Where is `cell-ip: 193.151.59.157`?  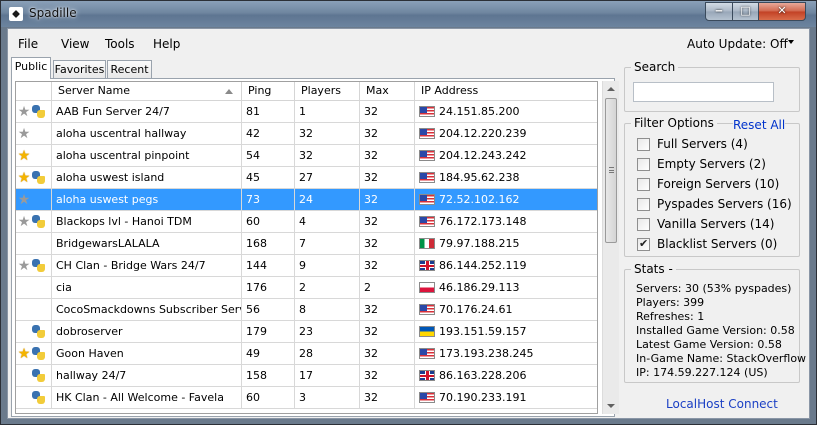 cell-ip: 193.151.59.157 is located at coordinates (506, 331).